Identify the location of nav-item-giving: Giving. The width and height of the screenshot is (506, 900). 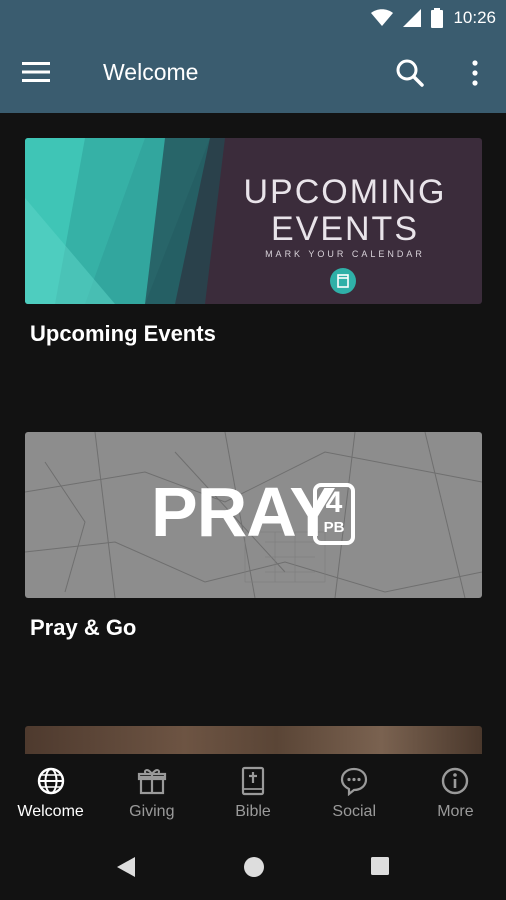
(151, 792).